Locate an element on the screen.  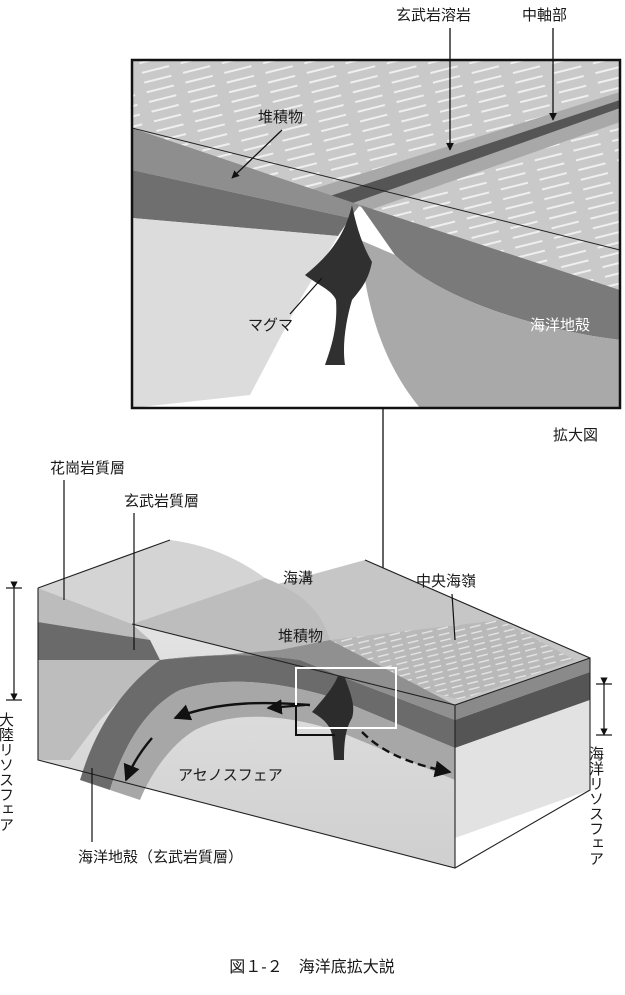
label-basalt-layer: 玄武岩質層 is located at coordinates (161, 501).